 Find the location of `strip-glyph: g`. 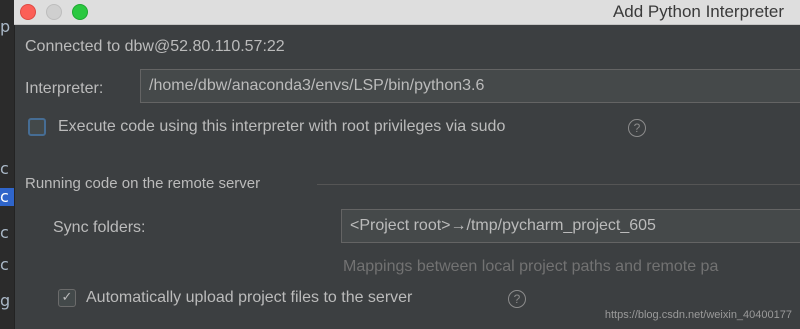

strip-glyph: g is located at coordinates (5, 300).